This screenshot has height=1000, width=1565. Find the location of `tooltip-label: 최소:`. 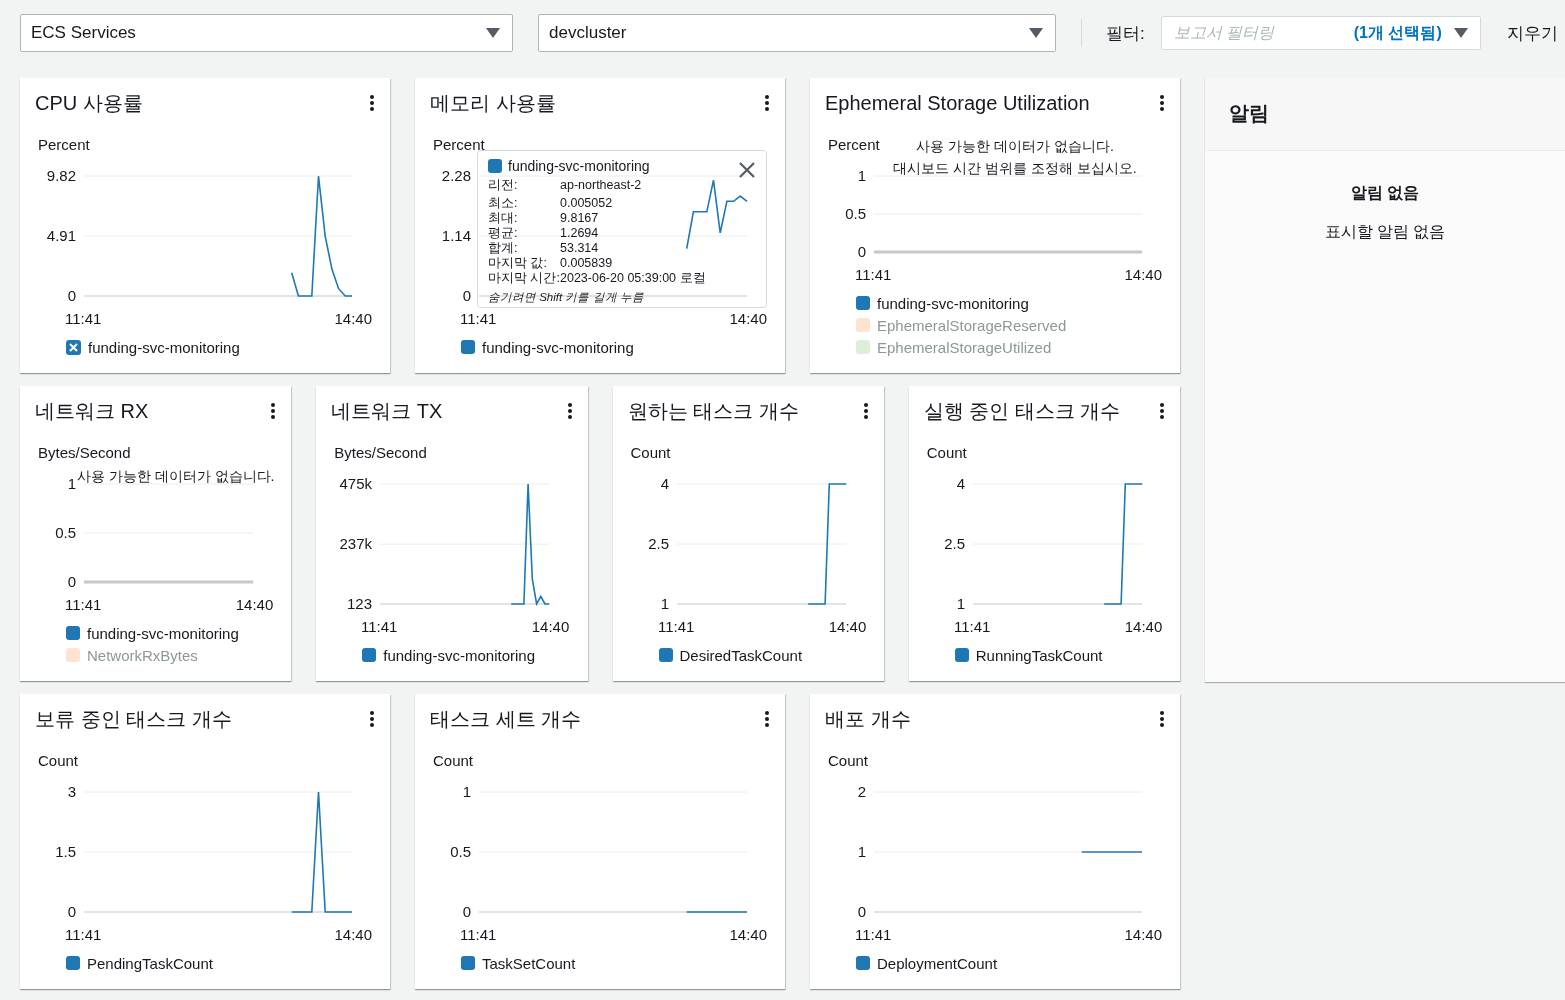

tooltip-label: 최소: is located at coordinates (503, 203).